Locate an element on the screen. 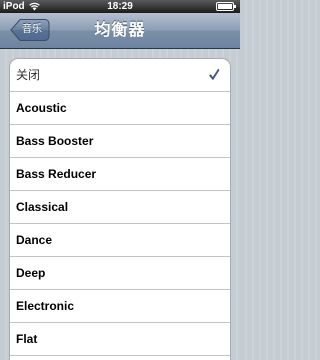 The height and width of the screenshot is (360, 320). list-item: 关闭 is located at coordinates (120, 75).